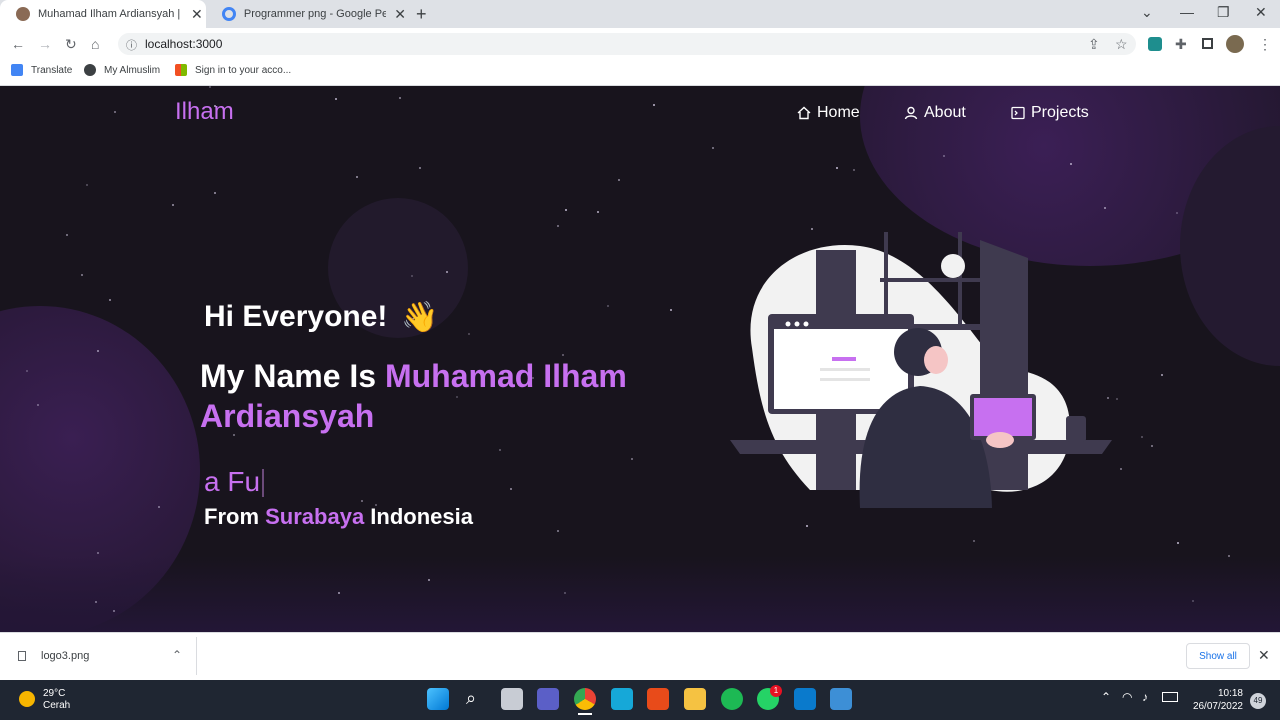 The image size is (1280, 720). Describe the element at coordinates (627, 44) in the screenshot. I see `address-bar` at that location.